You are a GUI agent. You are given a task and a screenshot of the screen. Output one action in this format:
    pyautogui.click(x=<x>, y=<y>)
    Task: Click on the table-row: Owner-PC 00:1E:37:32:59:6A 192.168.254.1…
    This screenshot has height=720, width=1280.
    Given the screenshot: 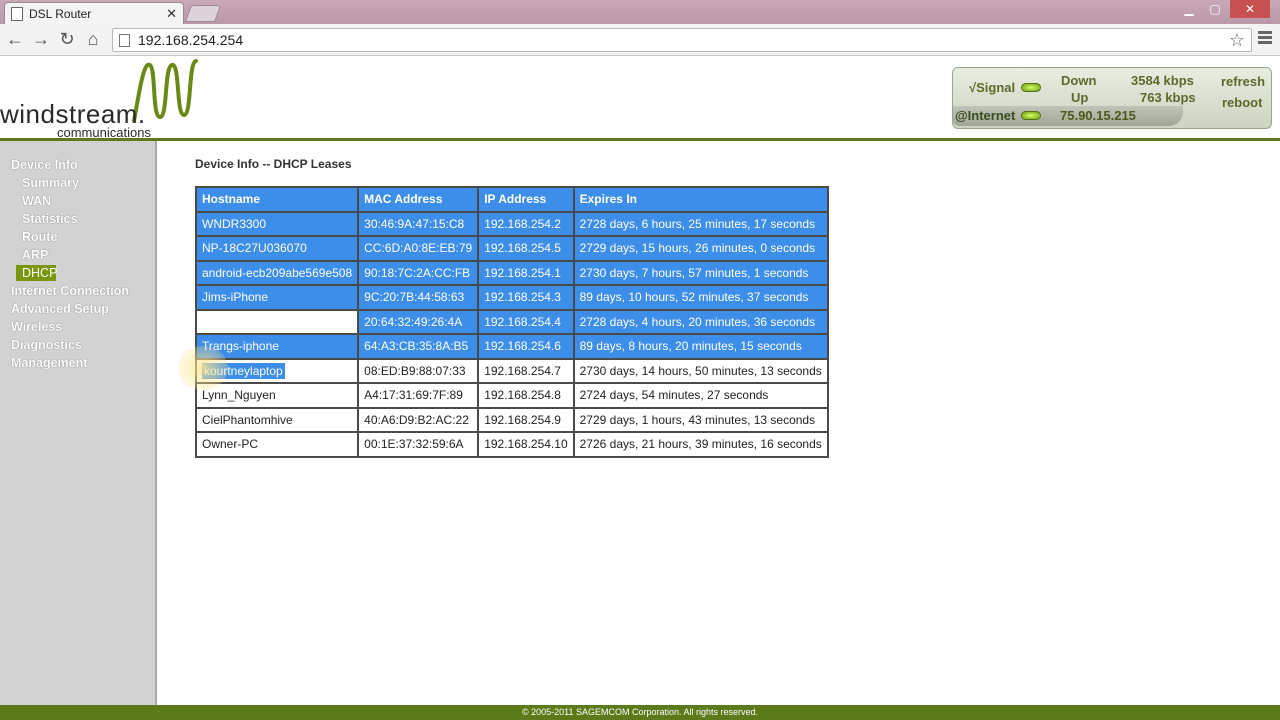 What is the action you would take?
    pyautogui.click(x=511, y=444)
    